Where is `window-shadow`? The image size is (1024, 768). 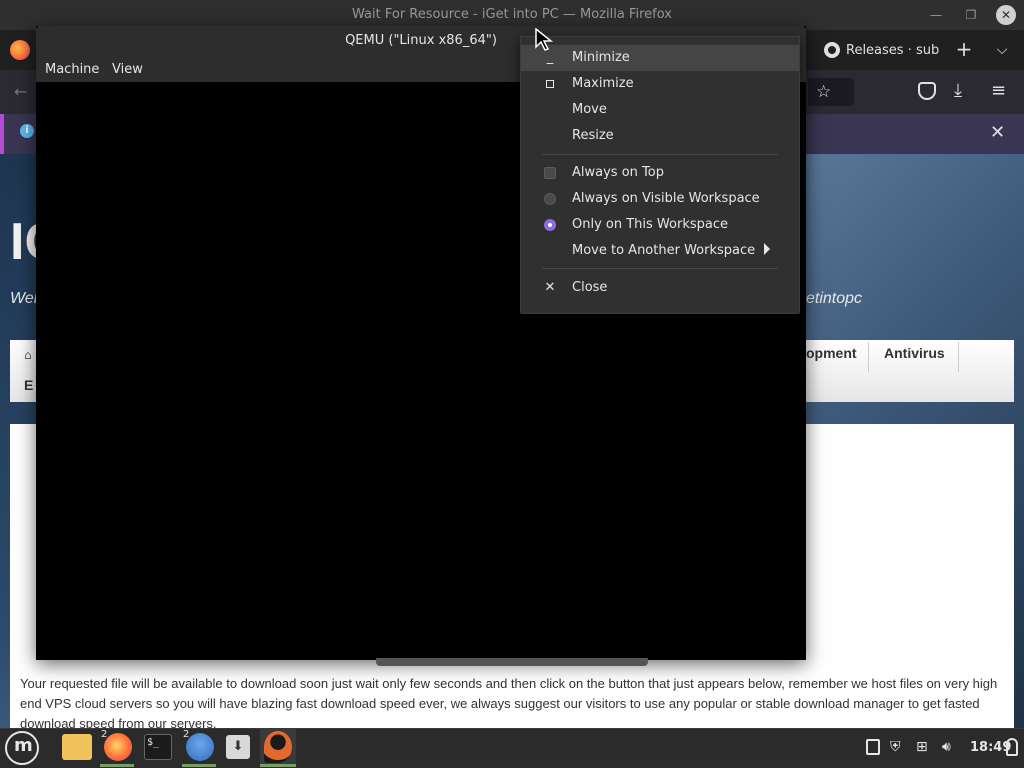
window-shadow is located at coordinates (512, 662).